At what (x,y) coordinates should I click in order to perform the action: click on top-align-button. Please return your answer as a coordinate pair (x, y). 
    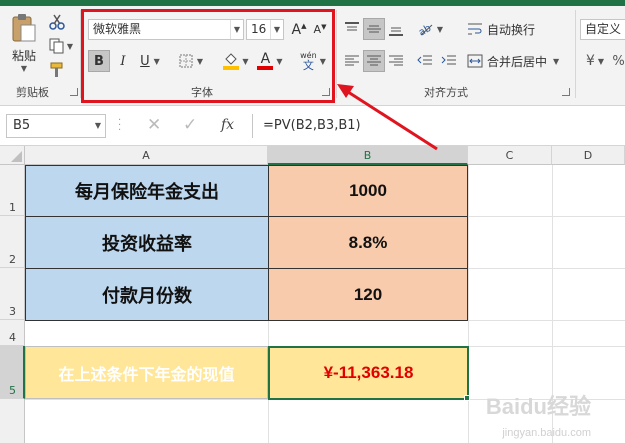
    Looking at the image, I should click on (352, 29).